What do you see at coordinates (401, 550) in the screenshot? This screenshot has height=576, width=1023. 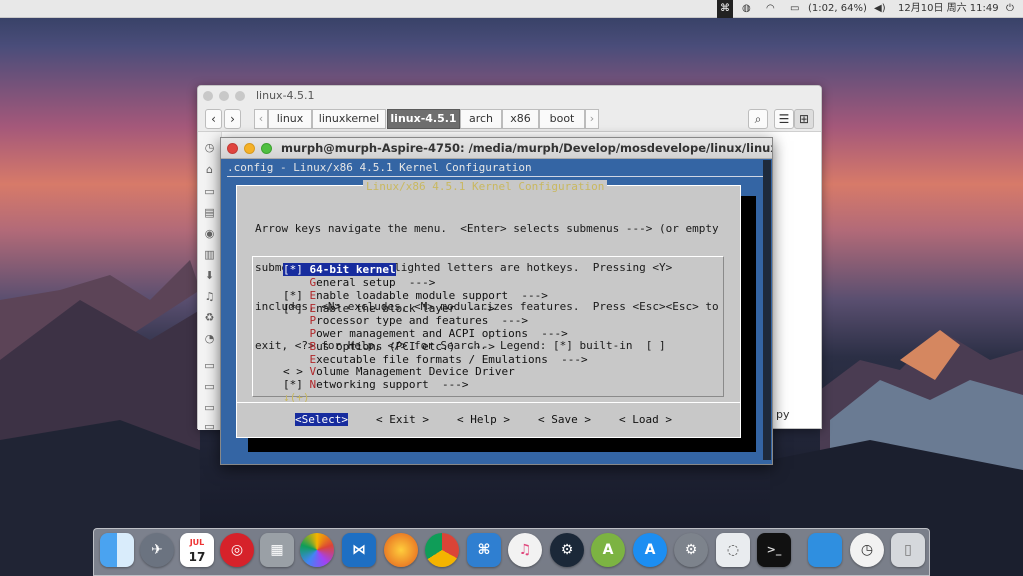 I see `firefox-icon` at bounding box center [401, 550].